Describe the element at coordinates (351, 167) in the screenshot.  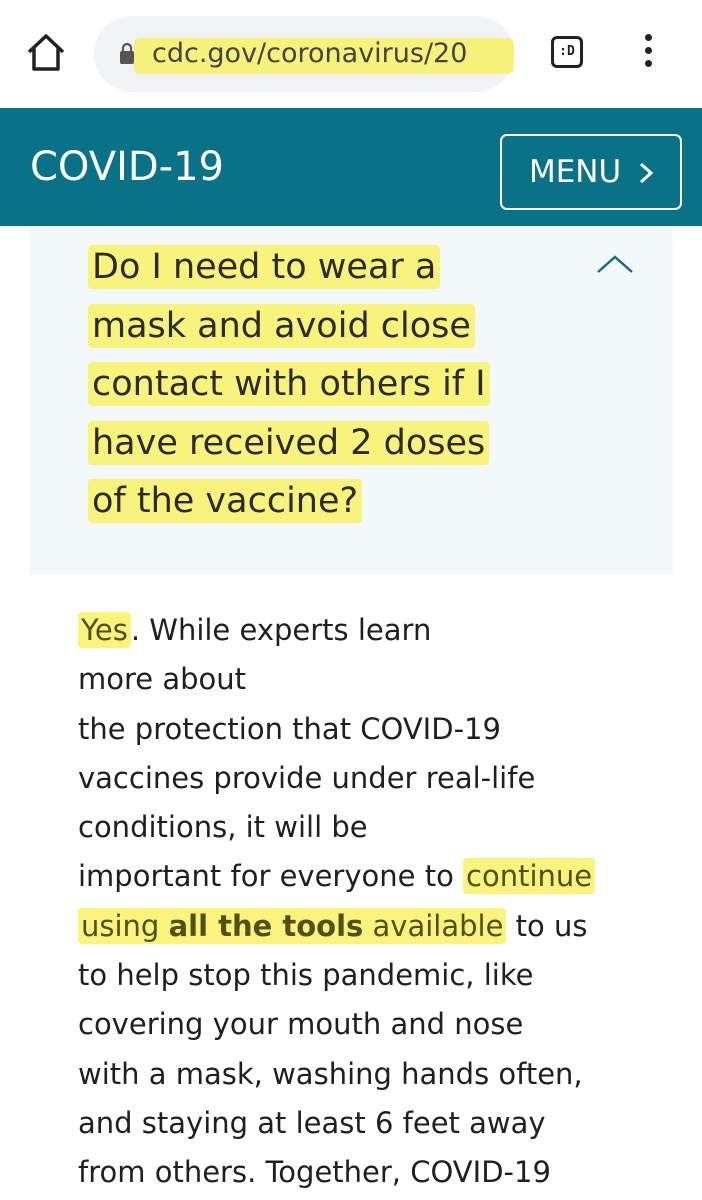
I see `site-header: COVID-19 MENU` at that location.